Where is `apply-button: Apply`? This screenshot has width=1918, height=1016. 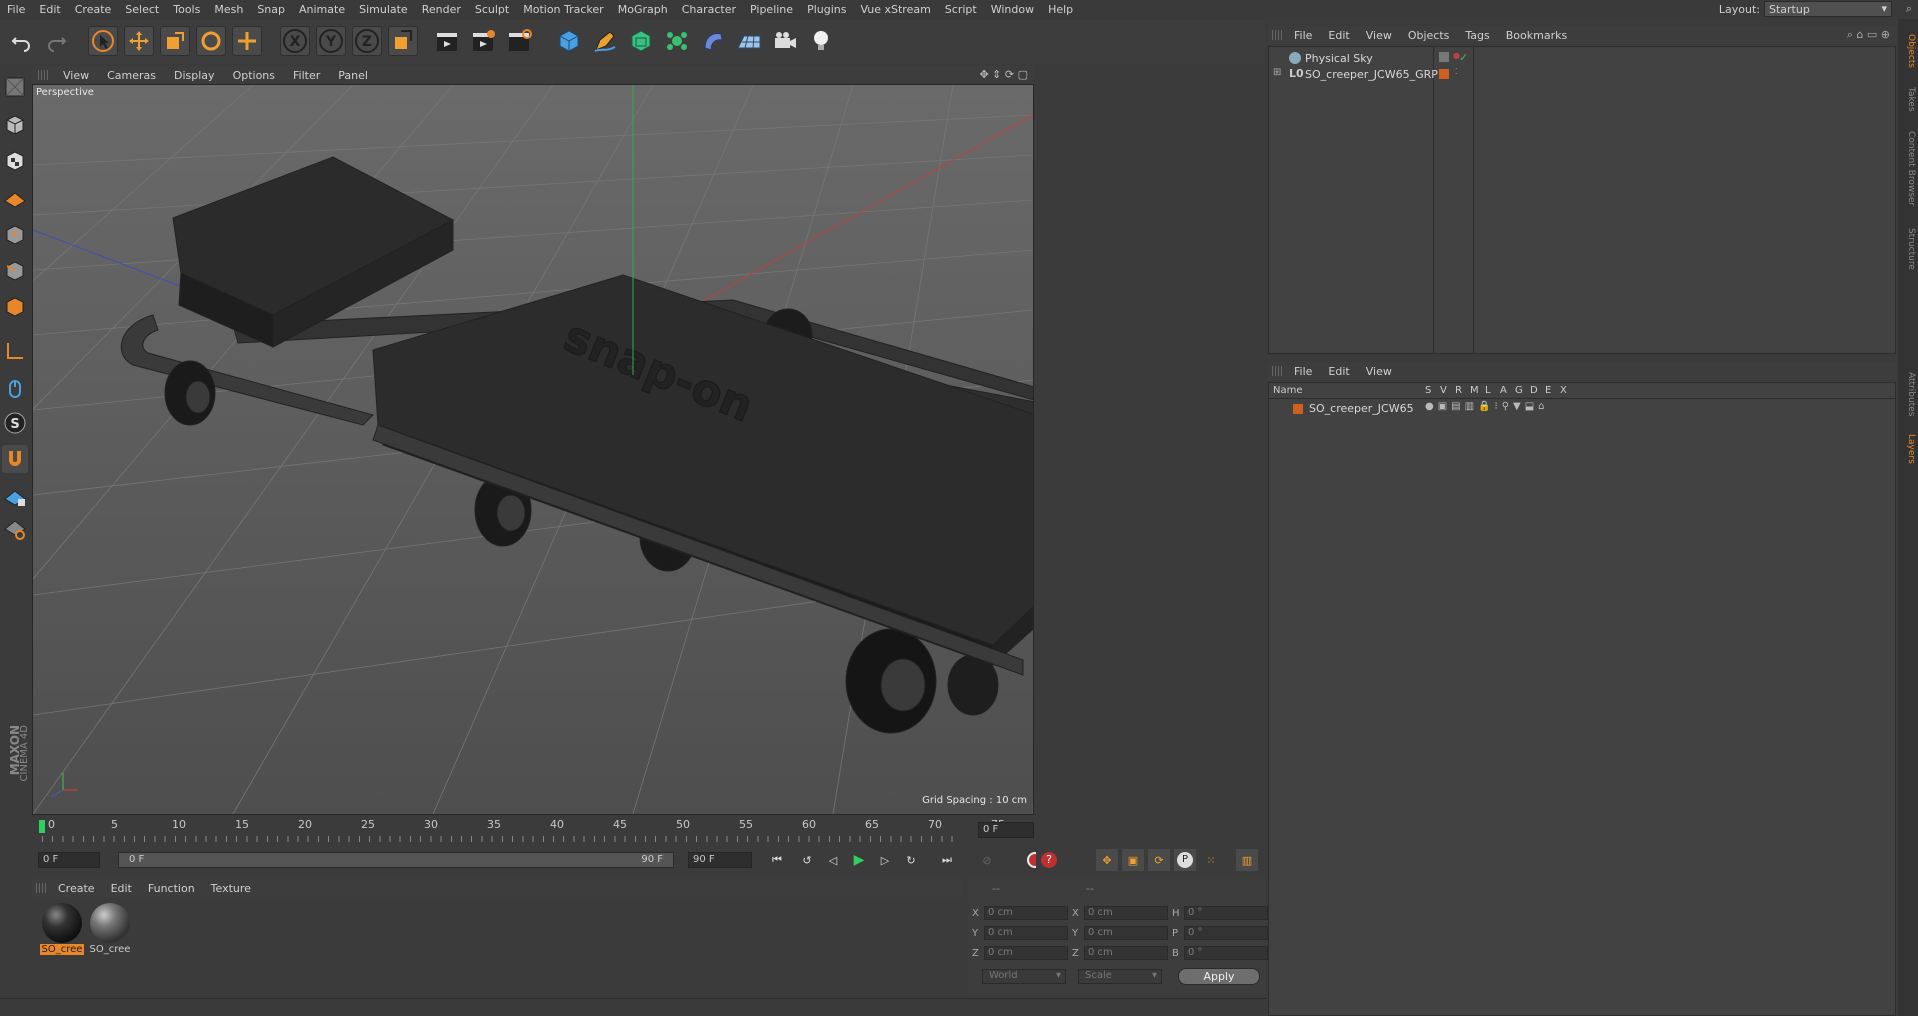
apply-button: Apply is located at coordinates (1219, 976).